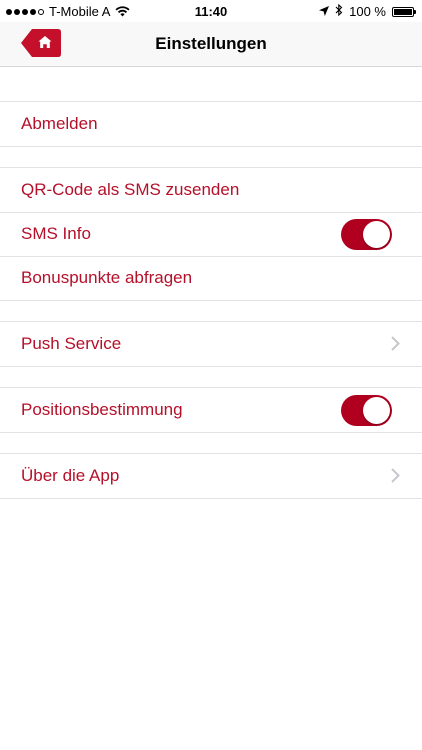 This screenshot has height=750, width=422. What do you see at coordinates (71, 343) in the screenshot?
I see `push-service-label: Push Service` at bounding box center [71, 343].